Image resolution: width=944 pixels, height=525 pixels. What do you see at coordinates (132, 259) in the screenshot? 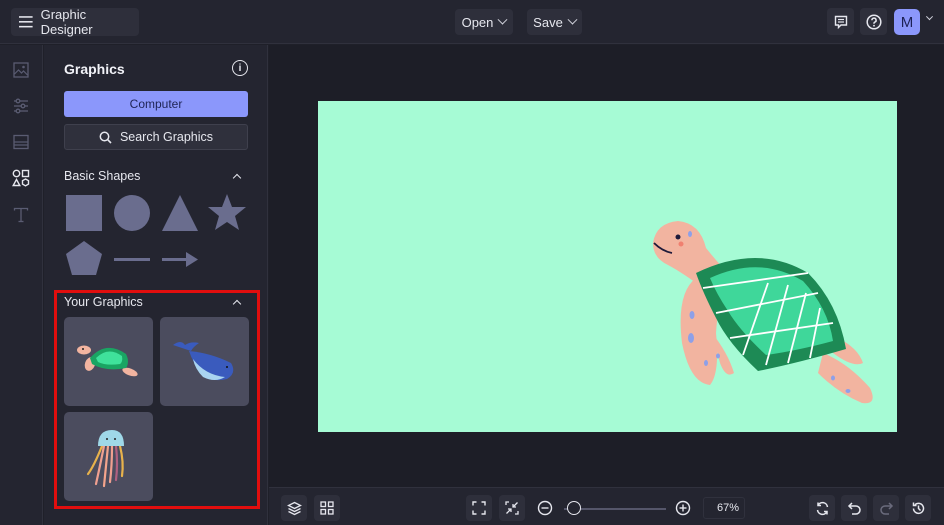
I see `line-shape` at bounding box center [132, 259].